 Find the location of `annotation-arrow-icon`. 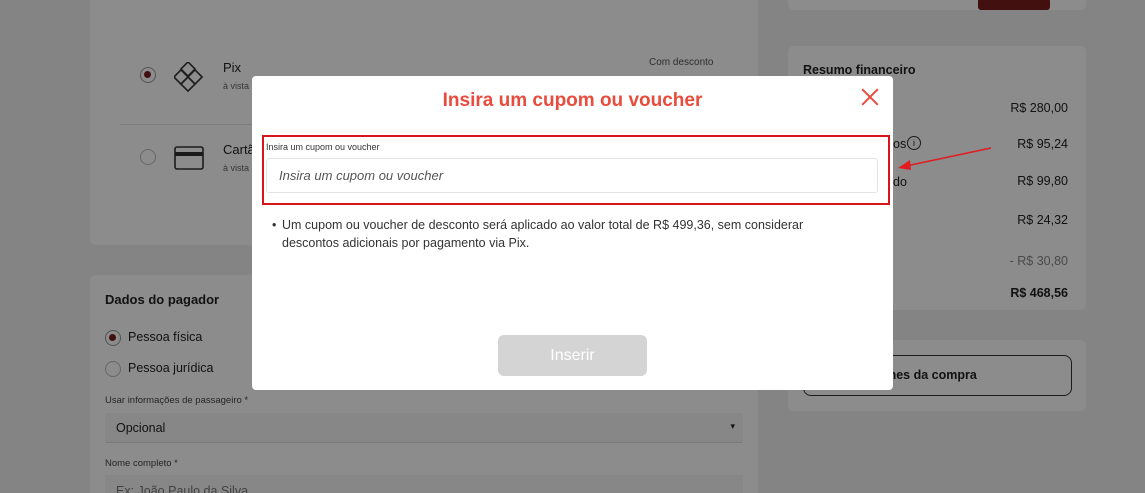

annotation-arrow-icon is located at coordinates (945, 158).